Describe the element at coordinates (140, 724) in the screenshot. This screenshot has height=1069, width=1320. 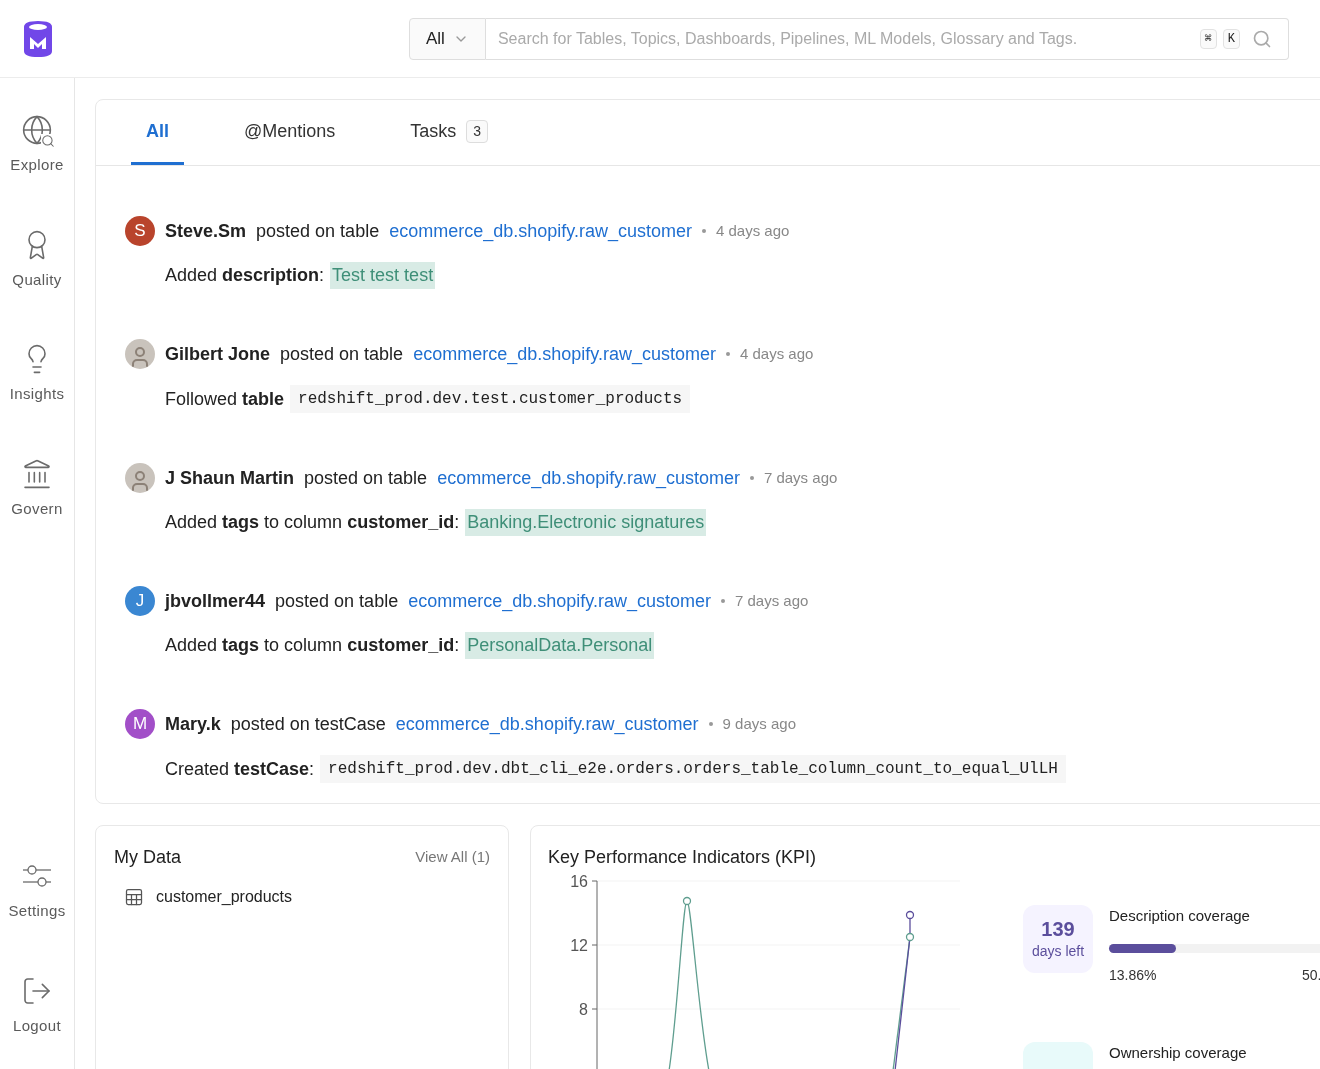
I see `avatar: M` at that location.